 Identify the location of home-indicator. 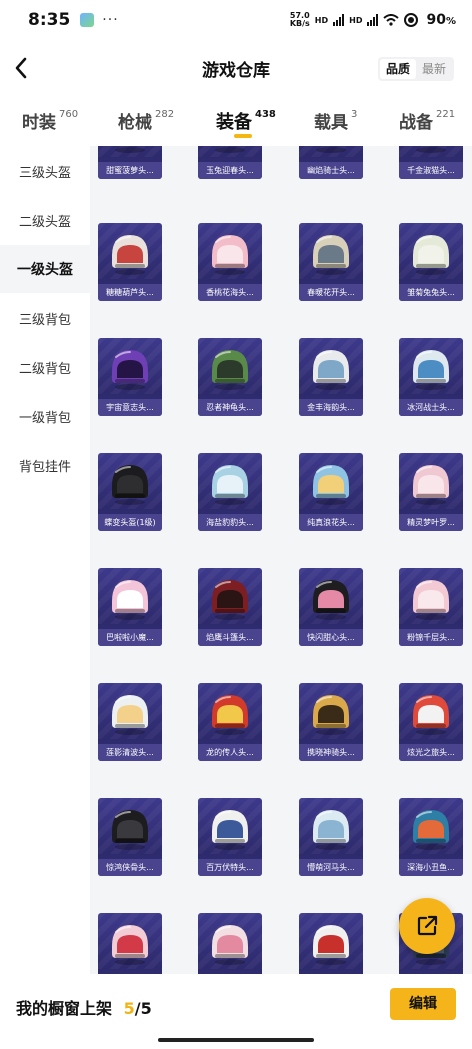
(236, 1040).